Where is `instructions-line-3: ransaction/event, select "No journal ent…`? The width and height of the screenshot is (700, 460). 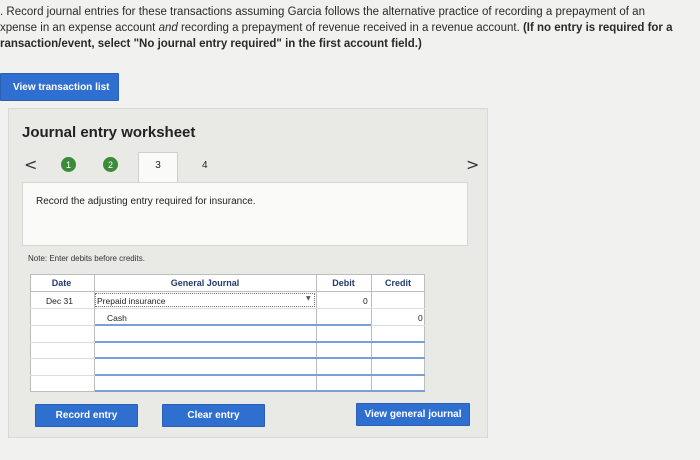
instructions-line-3: ransaction/event, select "No journal ent… is located at coordinates (211, 44).